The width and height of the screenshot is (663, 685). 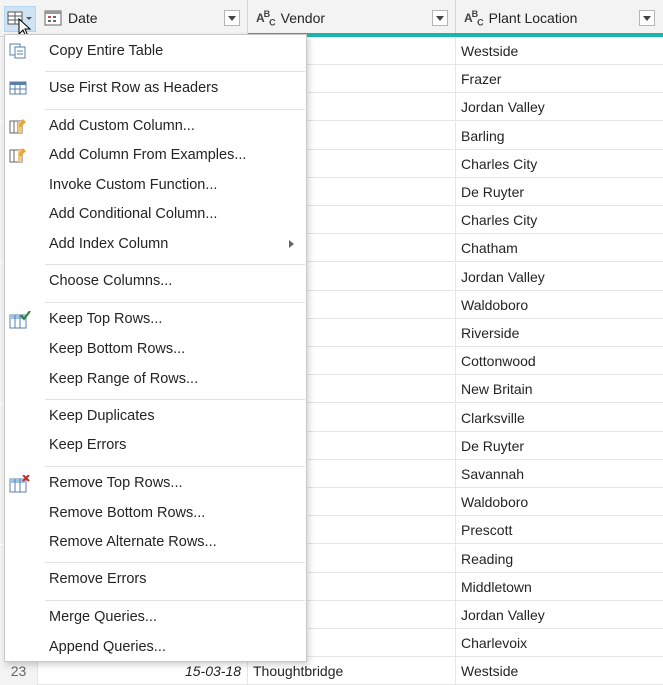 What do you see at coordinates (19, 483) in the screenshot?
I see `remove-rows-icon` at bounding box center [19, 483].